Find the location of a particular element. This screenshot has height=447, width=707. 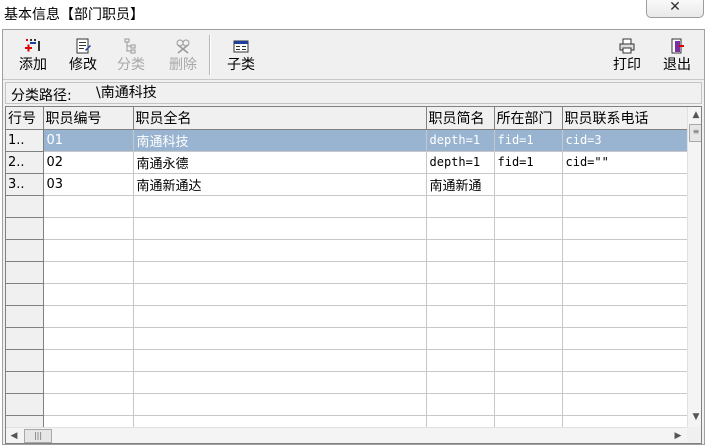

scroll-left-icon: ◀ is located at coordinates (14, 435).